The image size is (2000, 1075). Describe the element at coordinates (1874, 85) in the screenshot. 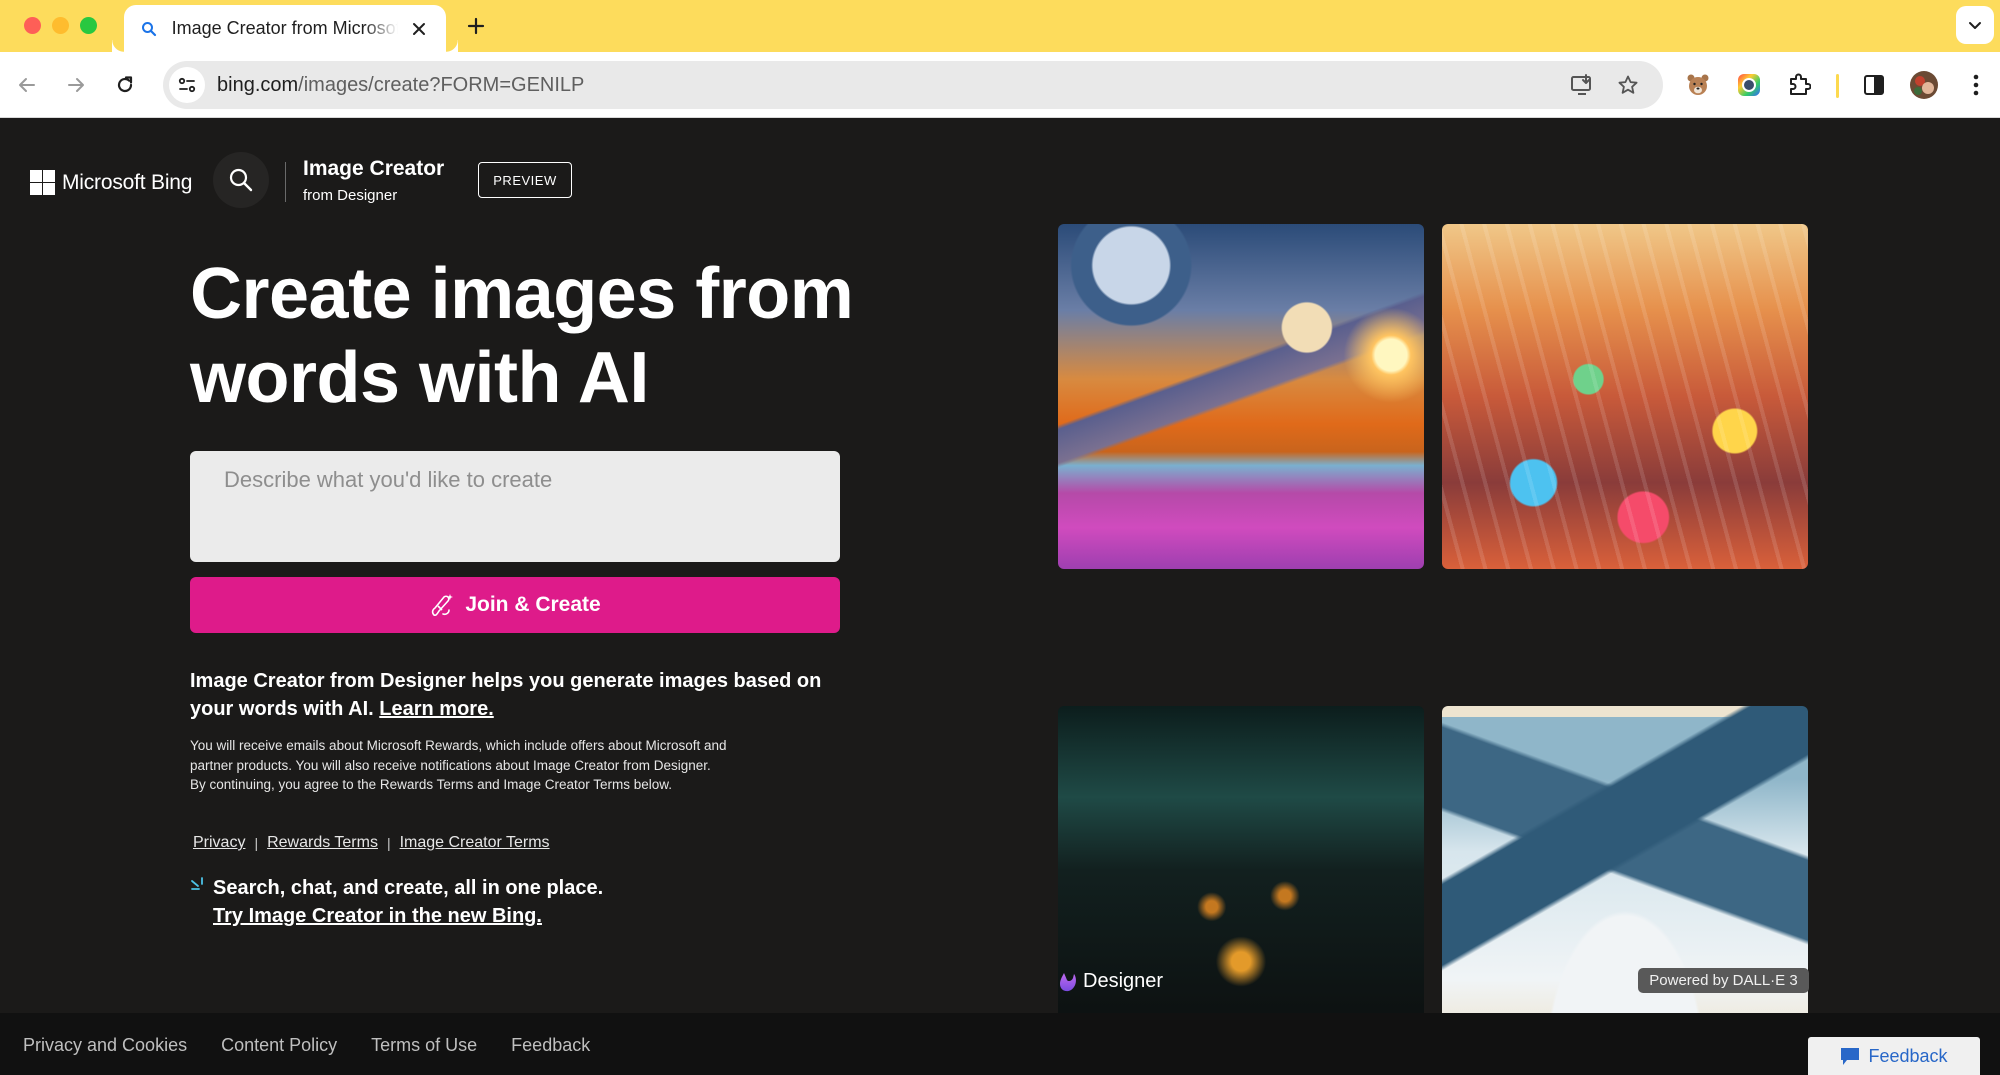

I see `side-panel-icon` at that location.